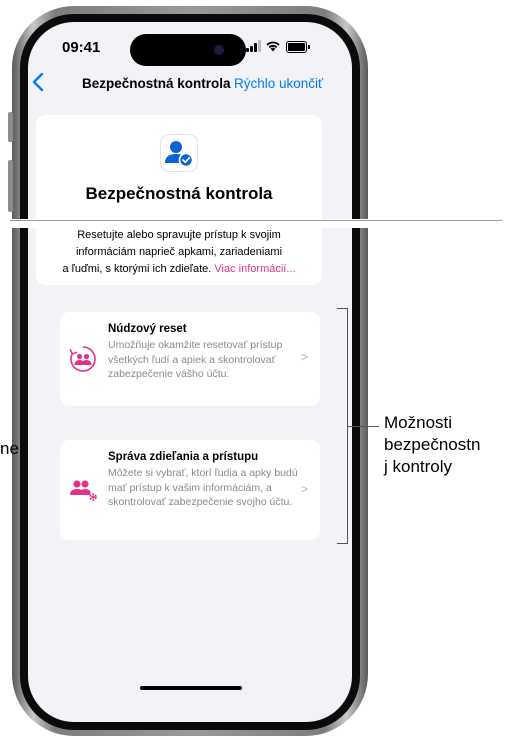 This screenshot has height=736, width=505. Describe the element at coordinates (156, 83) in the screenshot. I see `nav-title: Bezpečnostná kontrola` at that location.